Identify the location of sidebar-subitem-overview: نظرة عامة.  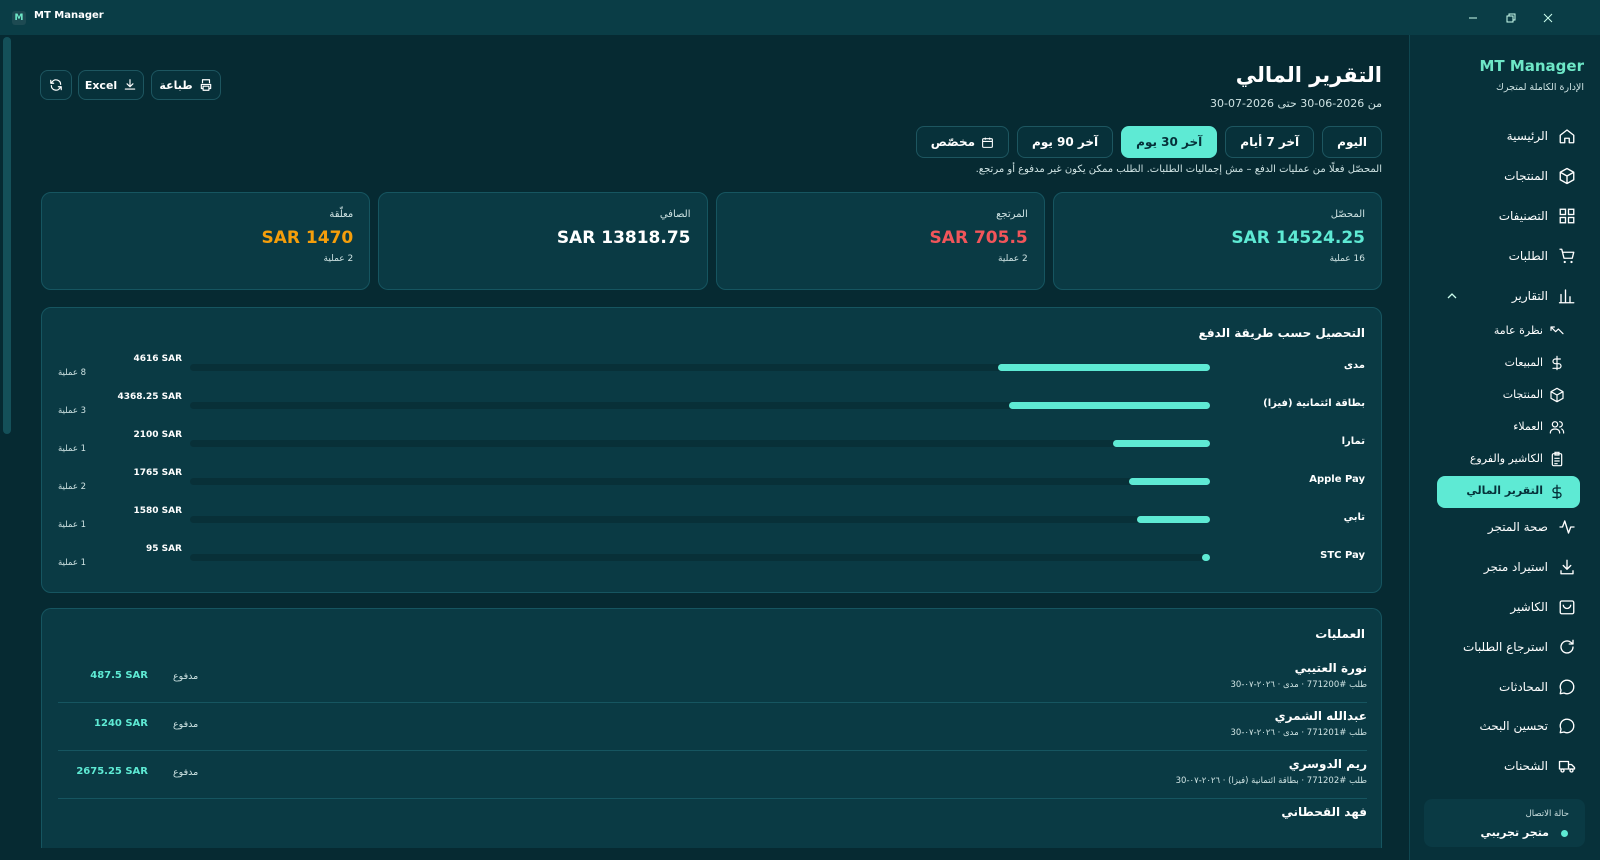
(1504, 332).